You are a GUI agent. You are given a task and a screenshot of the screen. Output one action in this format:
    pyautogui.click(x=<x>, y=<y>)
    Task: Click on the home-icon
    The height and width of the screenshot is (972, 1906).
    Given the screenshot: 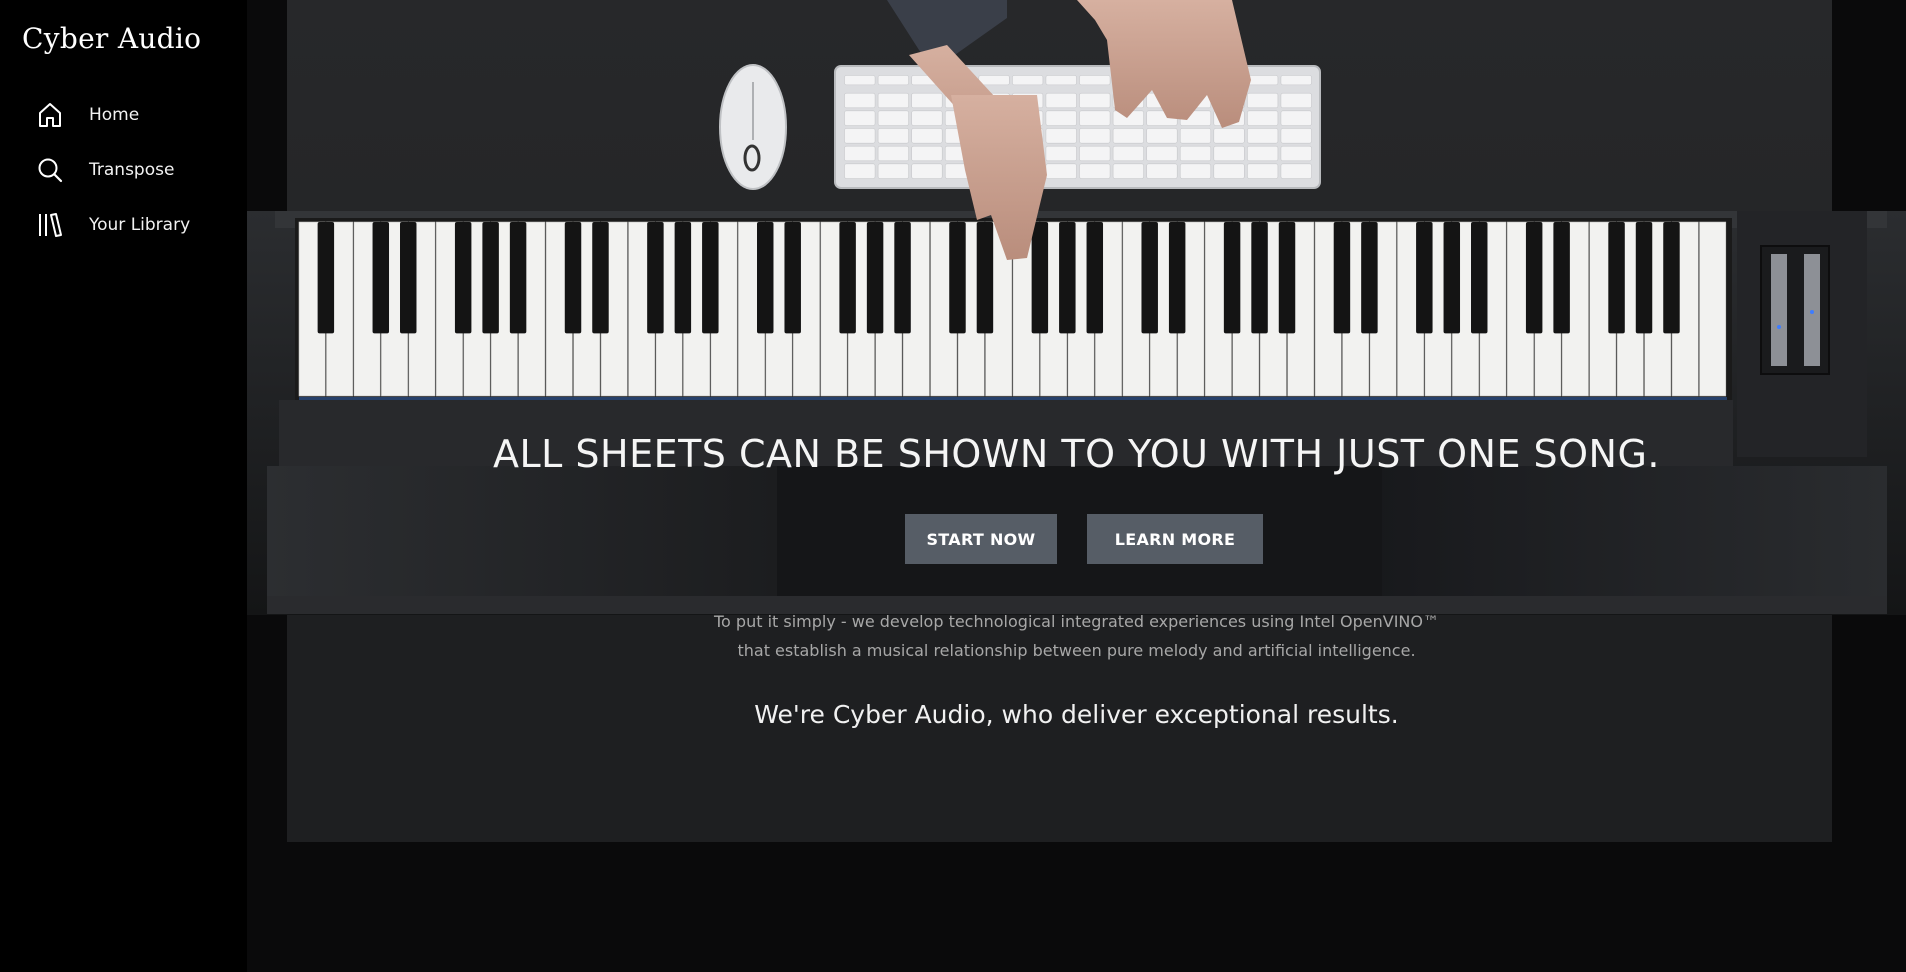 What is the action you would take?
    pyautogui.click(x=50, y=115)
    